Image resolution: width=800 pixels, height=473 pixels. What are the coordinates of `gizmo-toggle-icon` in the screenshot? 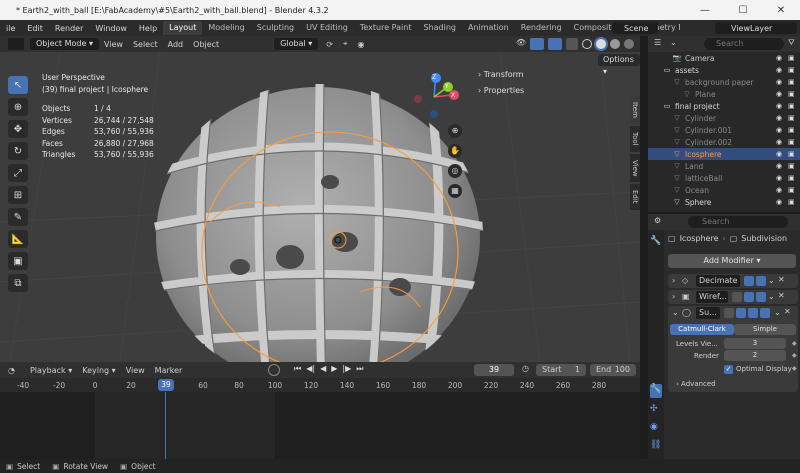 It's located at (537, 44).